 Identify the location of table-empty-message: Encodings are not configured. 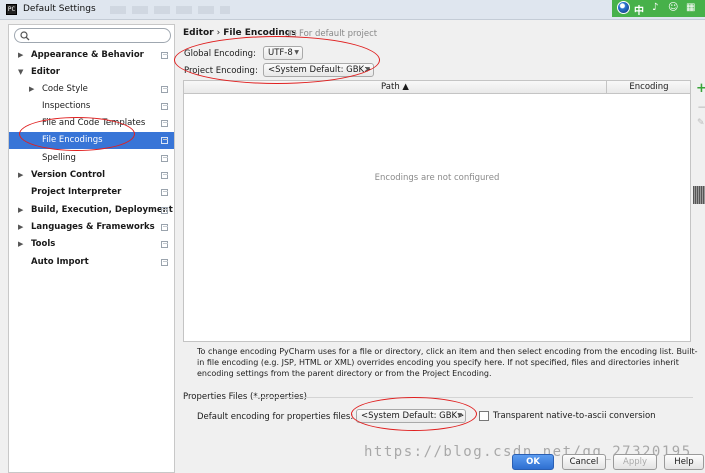
(437, 178).